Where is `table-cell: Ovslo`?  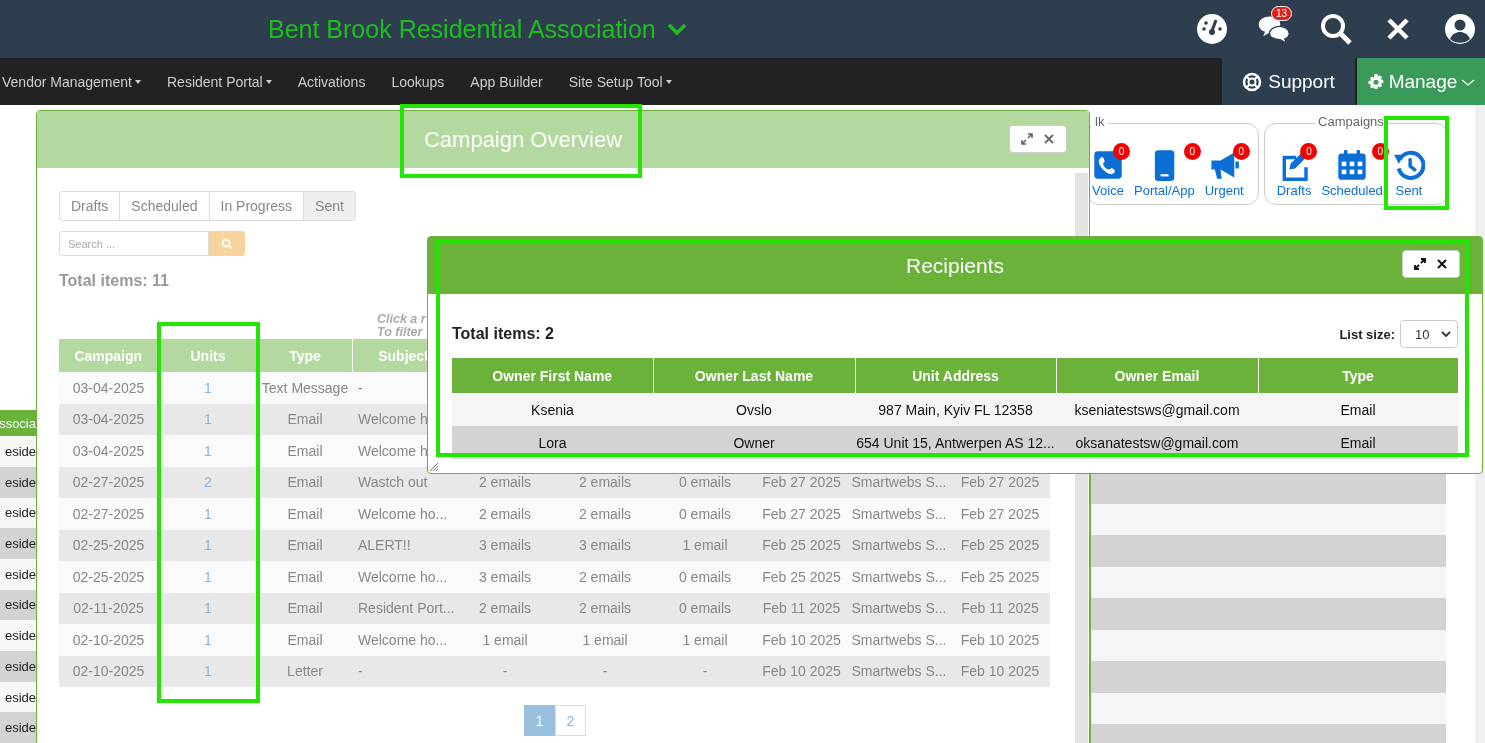 table-cell: Ovslo is located at coordinates (754, 409).